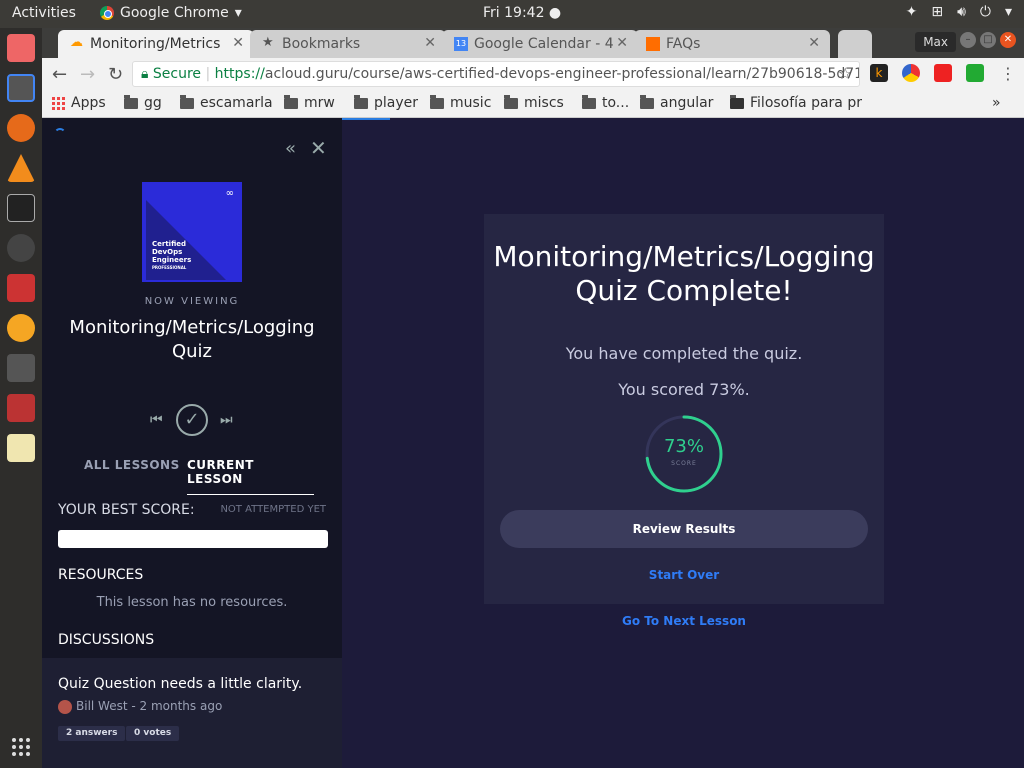 The height and width of the screenshot is (768, 1024). I want to click on firefox-icon, so click(21, 128).